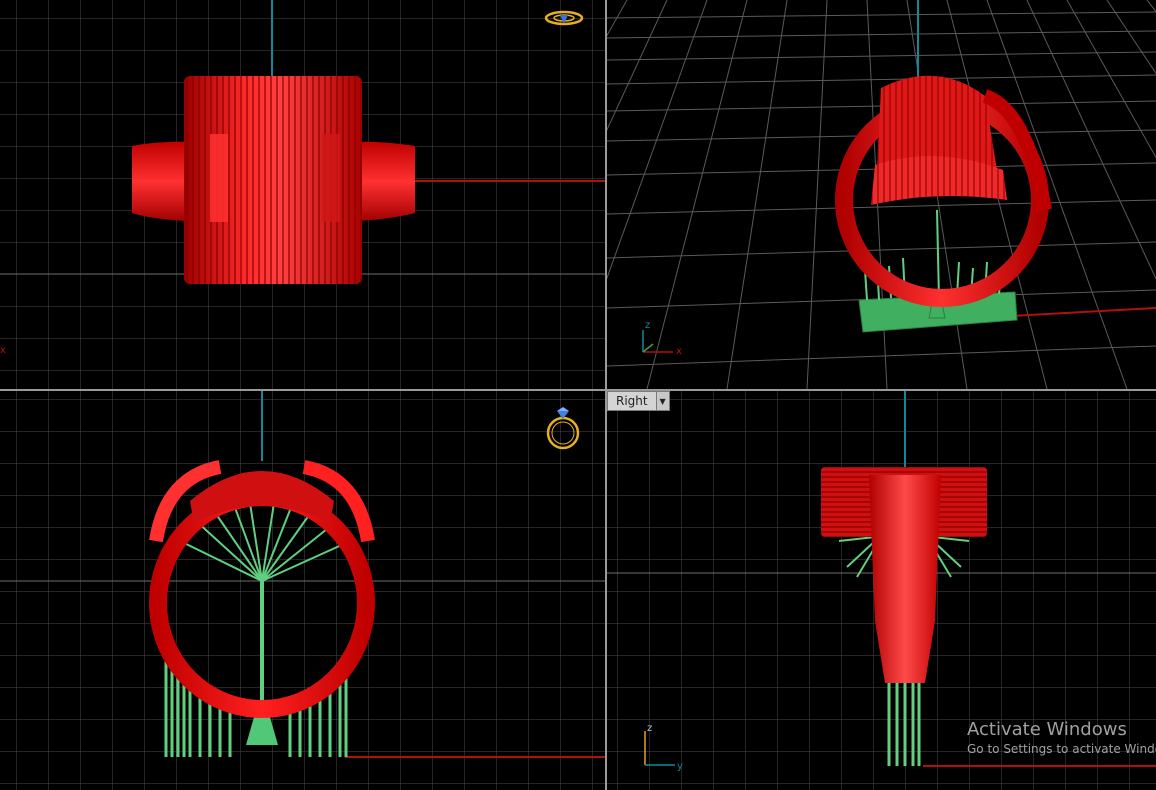  I want to click on watermark-title: Activate Windows, so click(1047, 729).